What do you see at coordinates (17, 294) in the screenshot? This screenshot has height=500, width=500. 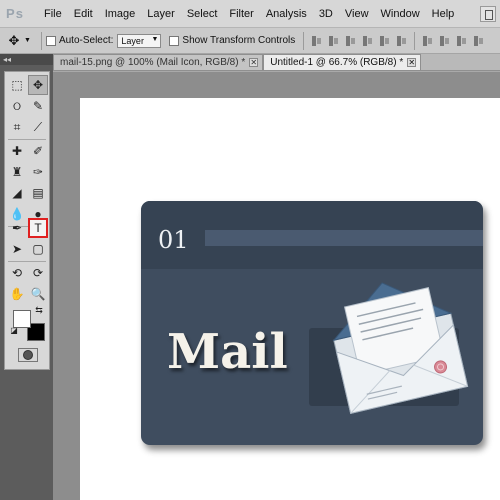 I see `hand-tool-icon: ✋` at bounding box center [17, 294].